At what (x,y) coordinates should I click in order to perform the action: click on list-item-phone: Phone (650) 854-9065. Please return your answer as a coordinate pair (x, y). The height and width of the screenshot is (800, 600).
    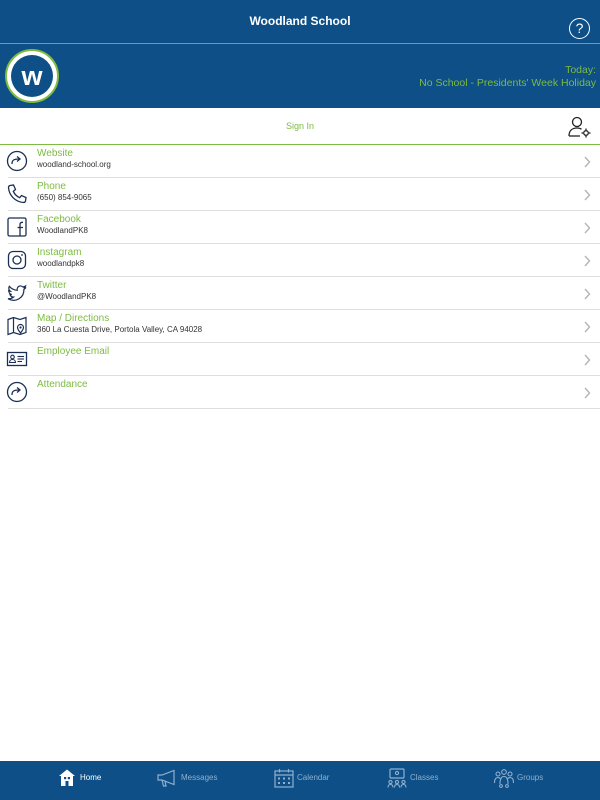
    Looking at the image, I should click on (300, 194).